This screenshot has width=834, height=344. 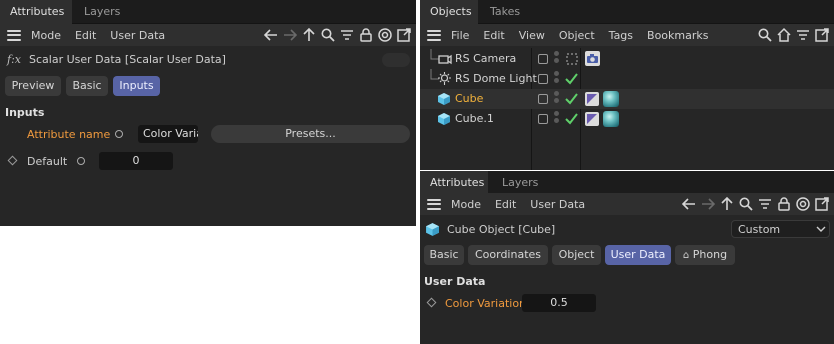 I want to click on objects-tabbar: Objects Takes, so click(x=627, y=12).